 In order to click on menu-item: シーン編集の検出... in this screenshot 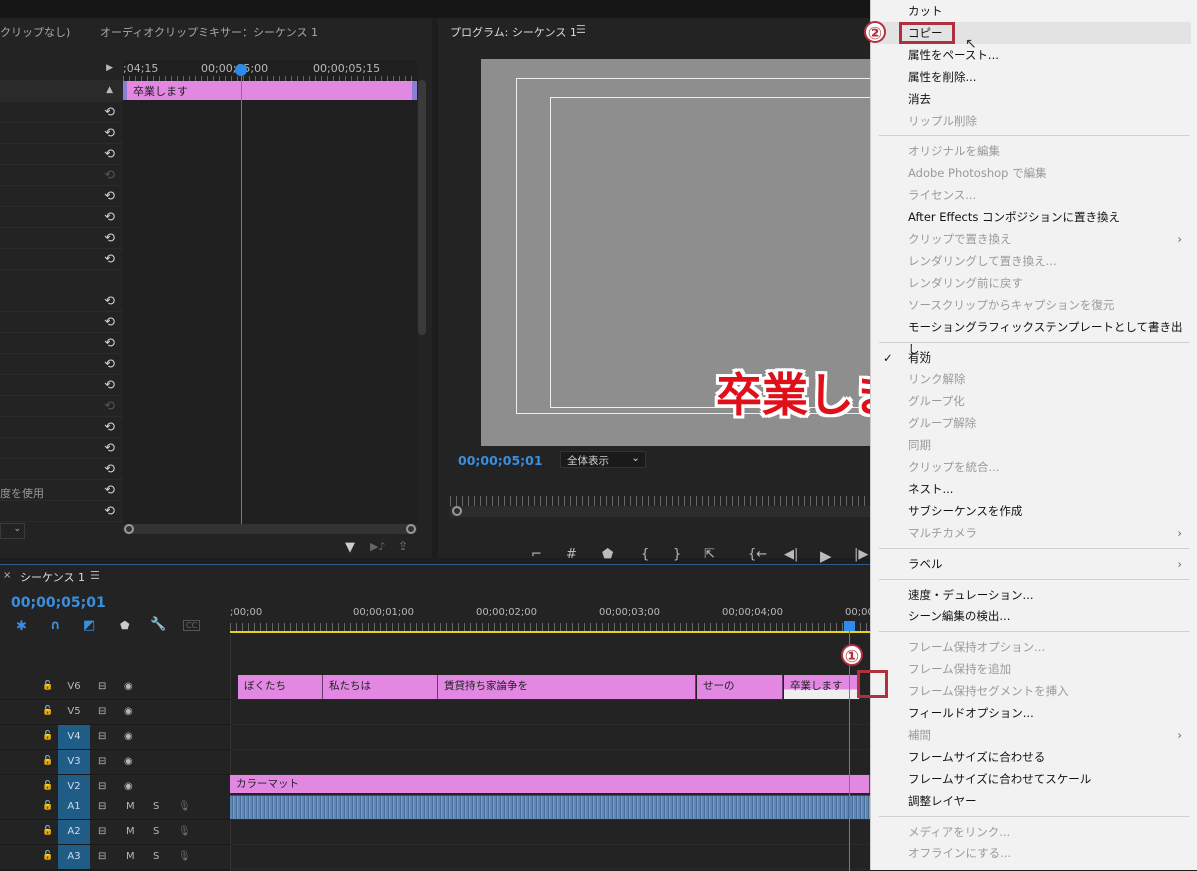, I will do `click(1034, 616)`.